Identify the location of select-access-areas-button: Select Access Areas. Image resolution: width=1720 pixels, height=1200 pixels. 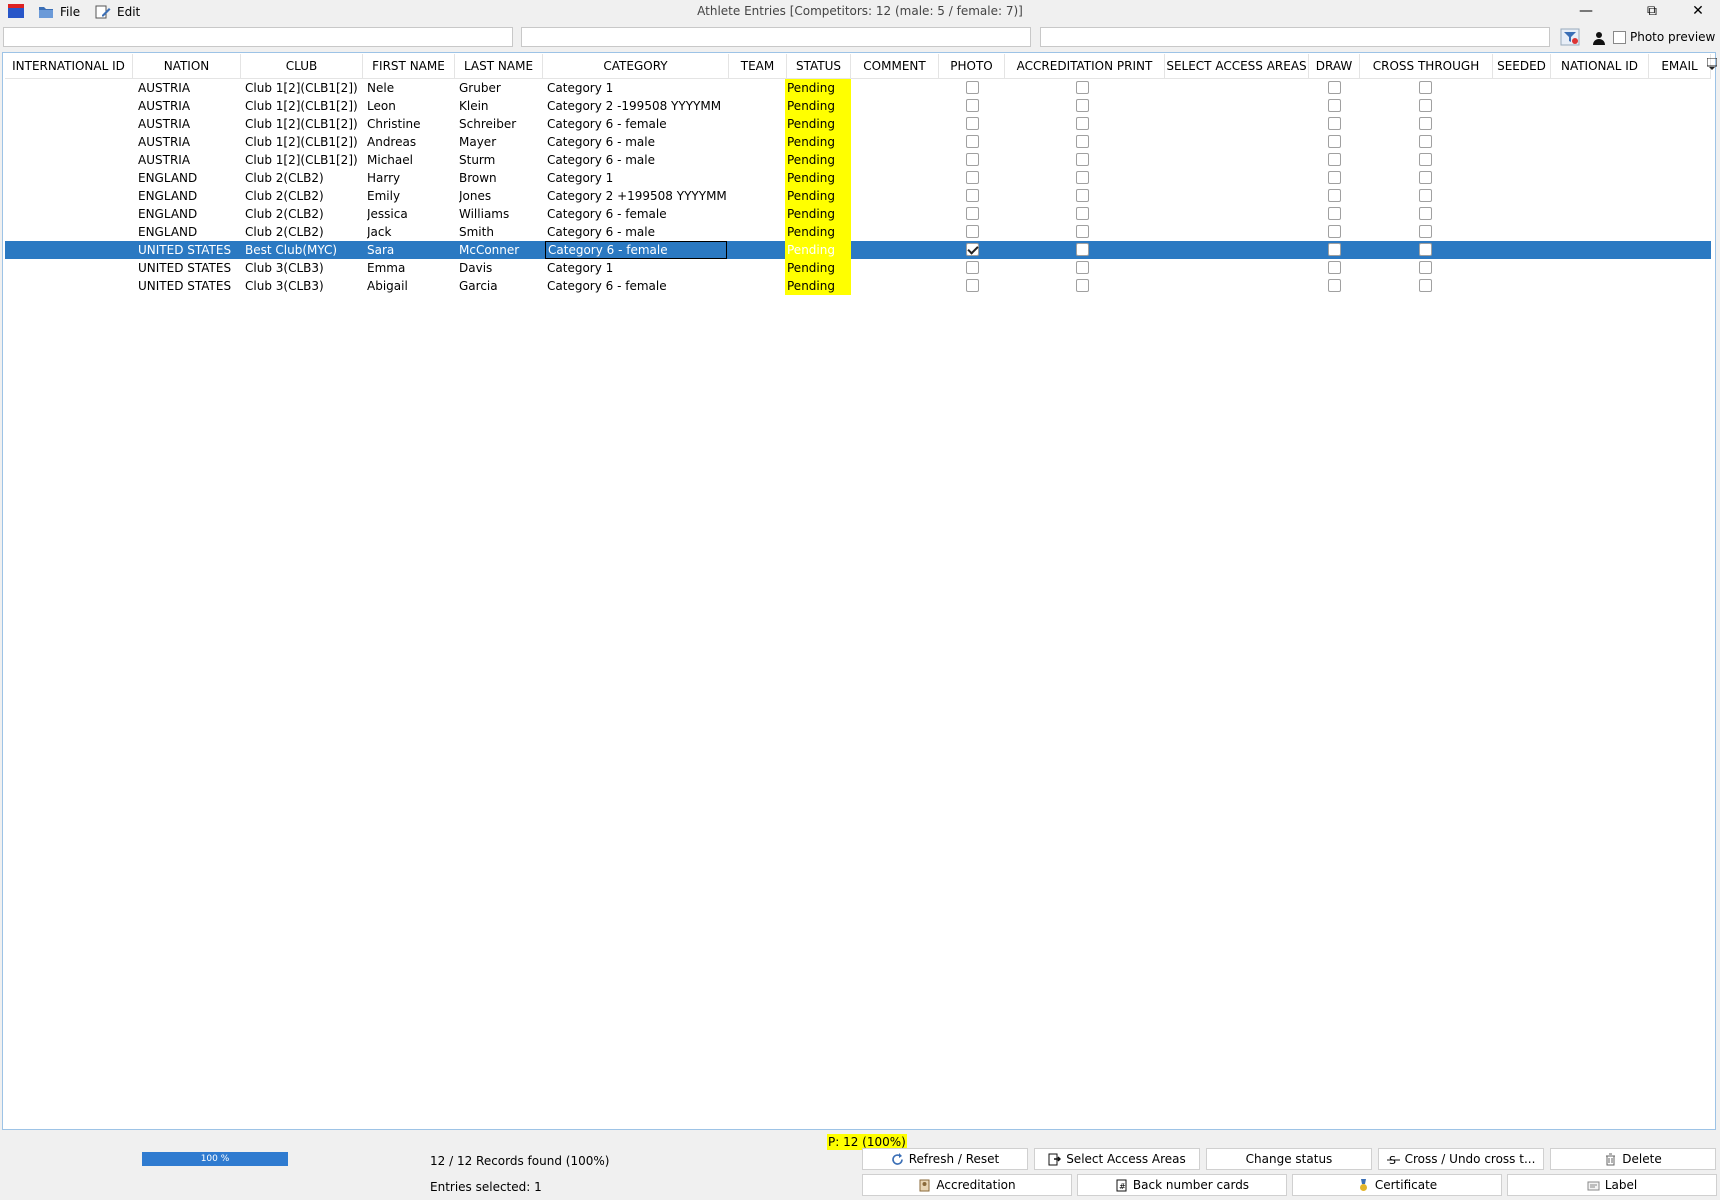
(1117, 1159).